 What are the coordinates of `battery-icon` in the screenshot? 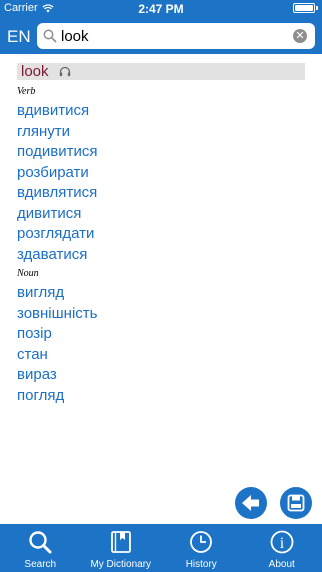 It's located at (304, 8).